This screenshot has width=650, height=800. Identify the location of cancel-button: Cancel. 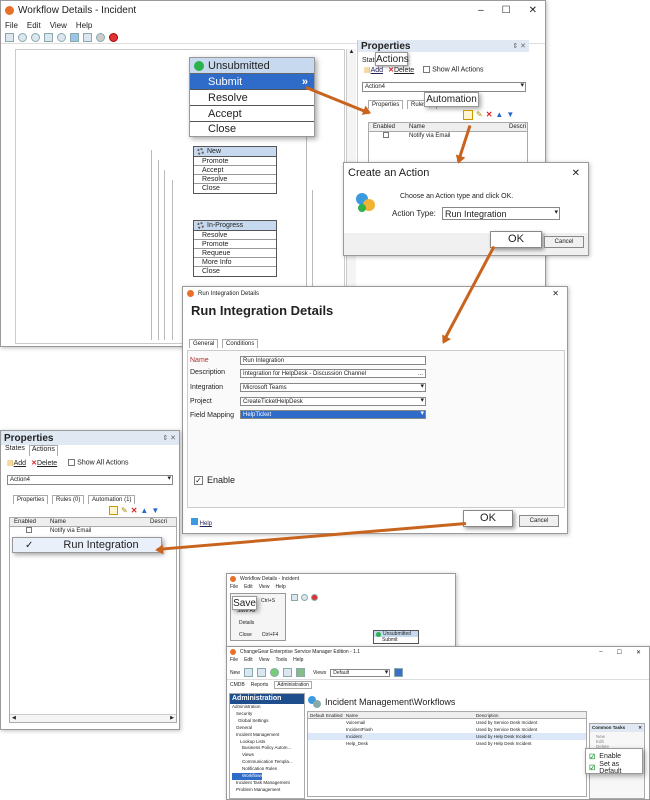
(564, 242).